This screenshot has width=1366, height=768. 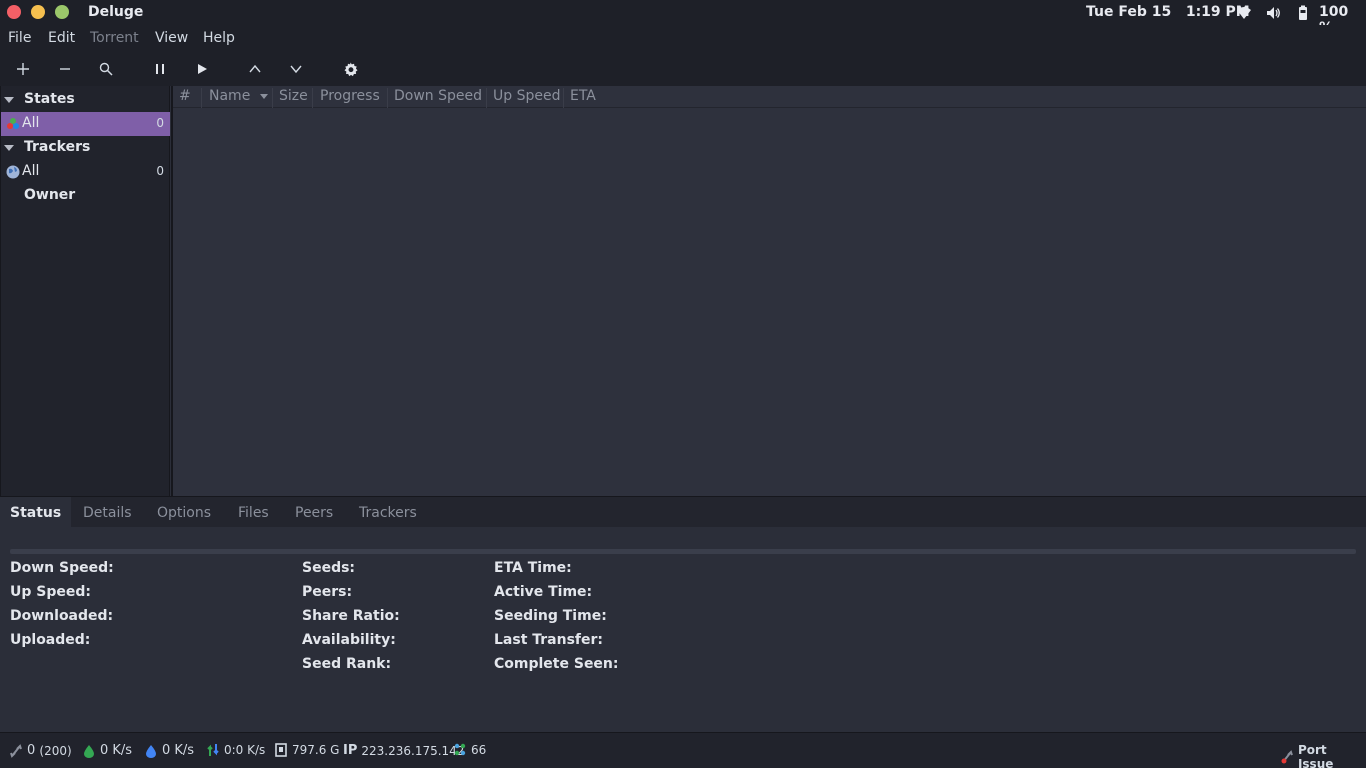 I want to click on battery-icon, so click(x=1303, y=13).